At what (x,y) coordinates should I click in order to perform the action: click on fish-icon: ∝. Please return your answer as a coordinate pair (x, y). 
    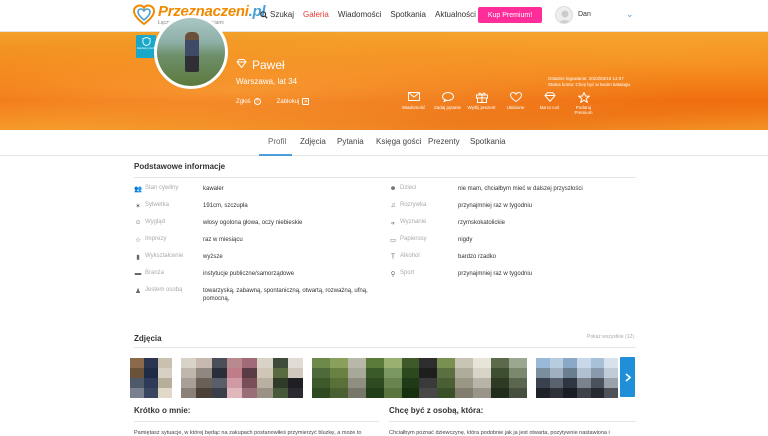
    Looking at the image, I should click on (393, 223).